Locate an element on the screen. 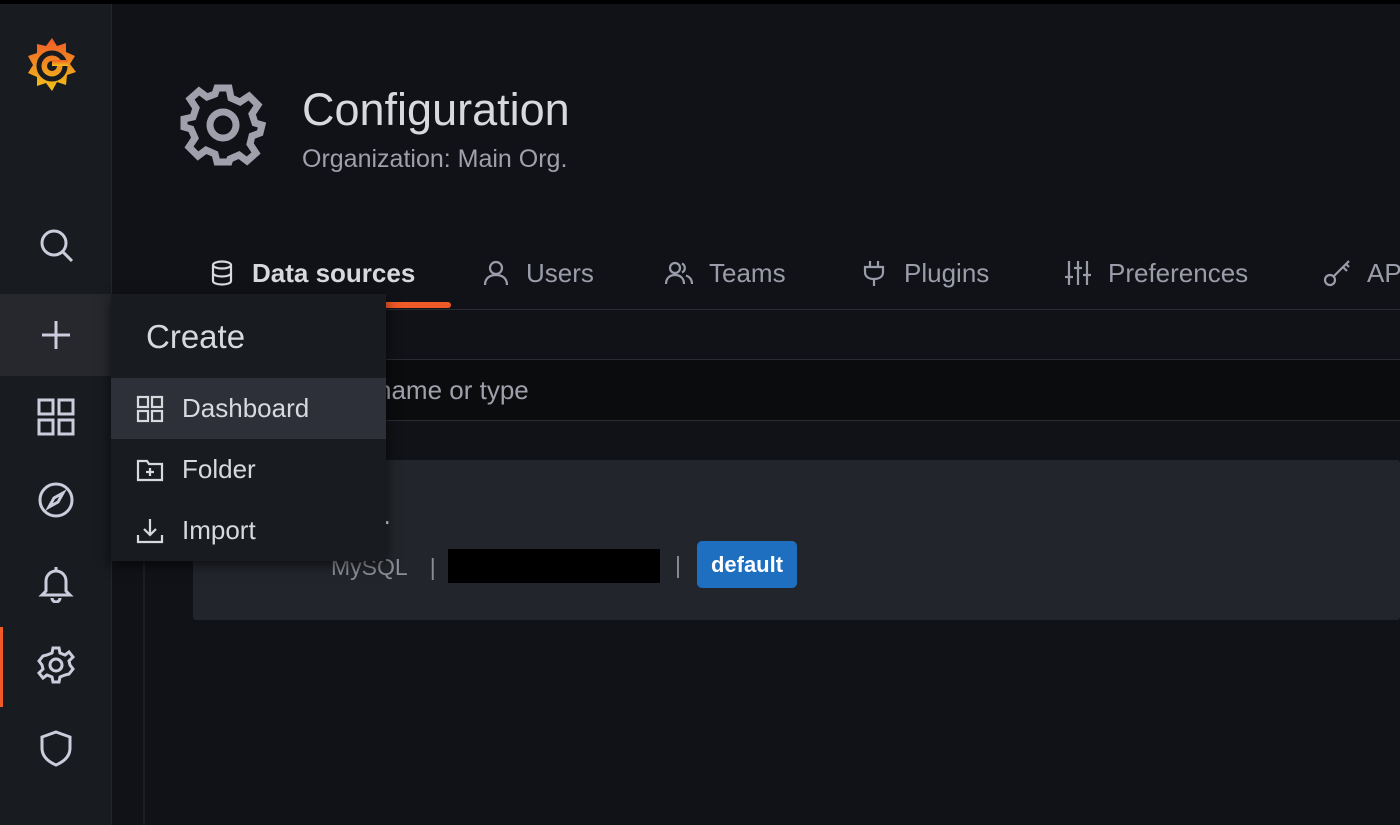 This screenshot has height=825, width=1400. dashboard-grid-icon is located at coordinates (150, 408).